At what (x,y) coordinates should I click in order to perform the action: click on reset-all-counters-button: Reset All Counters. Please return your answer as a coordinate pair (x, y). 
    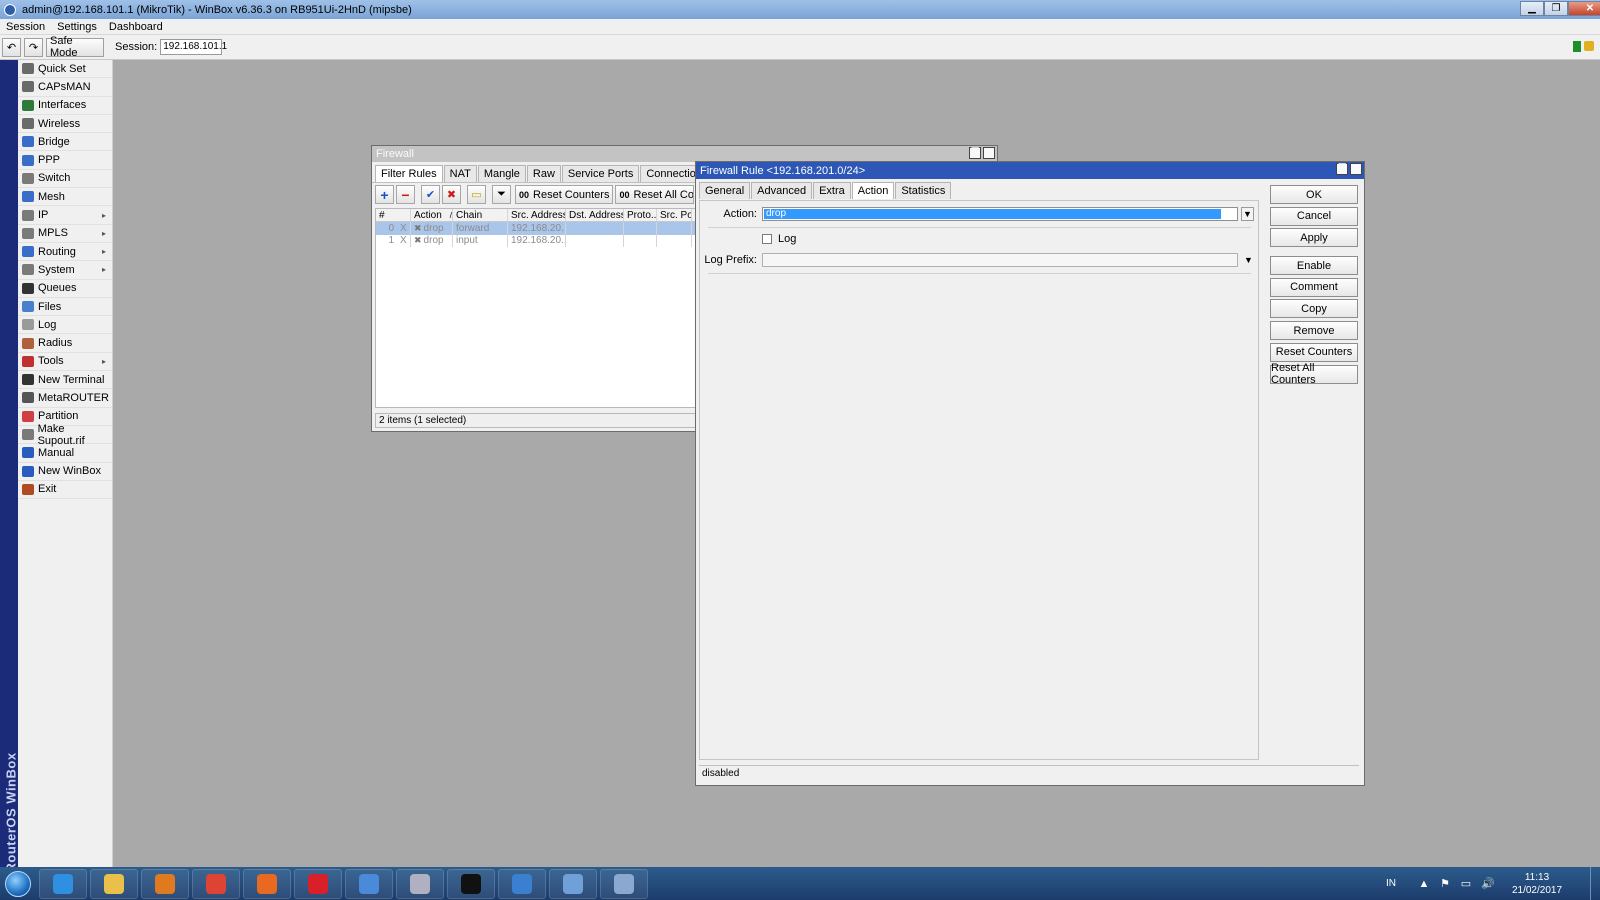
    Looking at the image, I should click on (1314, 374).